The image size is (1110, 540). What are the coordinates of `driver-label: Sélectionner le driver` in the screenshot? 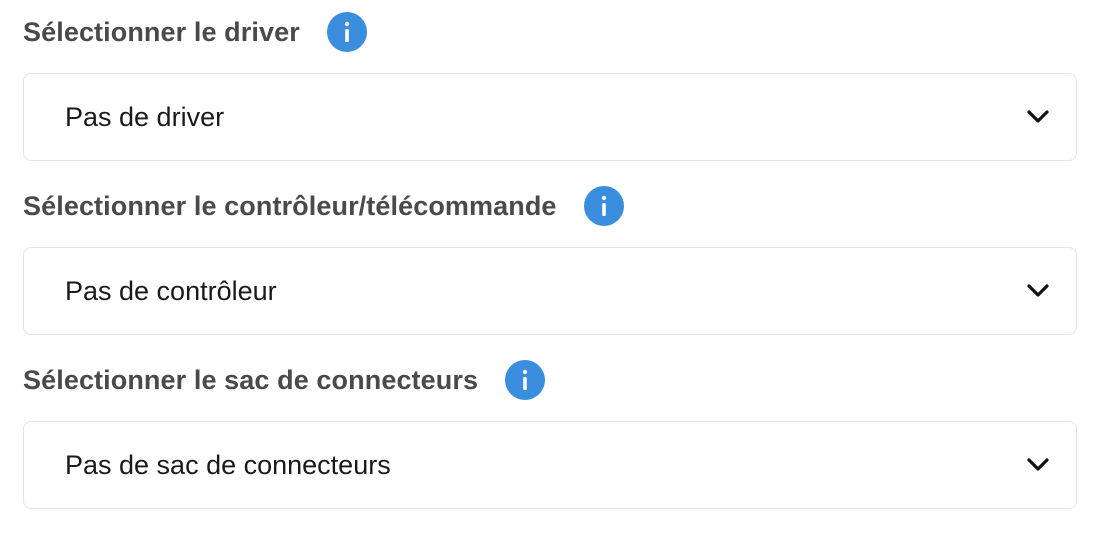 It's located at (161, 31).